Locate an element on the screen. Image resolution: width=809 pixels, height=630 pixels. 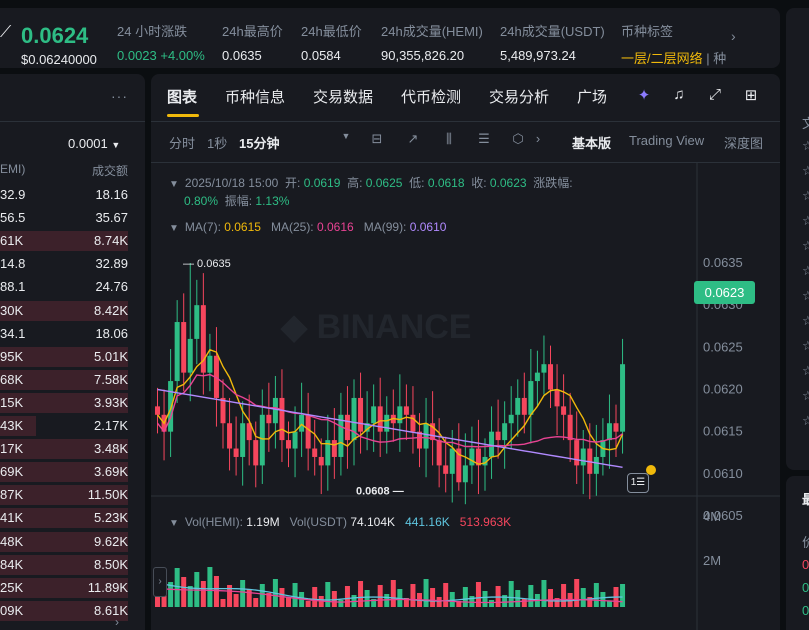
row-amount: 17K is located at coordinates (12, 449).